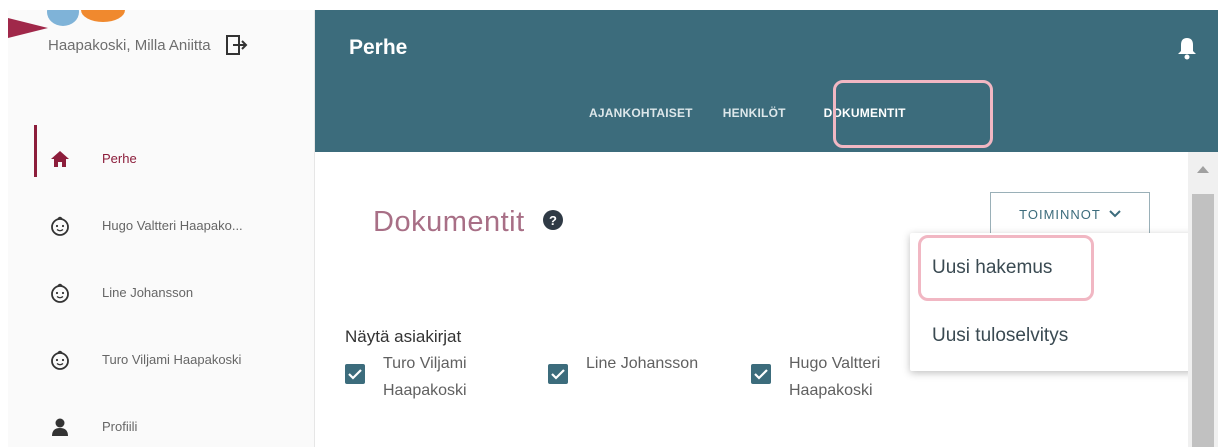 The image size is (1230, 447). What do you see at coordinates (754, 113) in the screenshot?
I see `tab-henkilot: HENKILÖT` at bounding box center [754, 113].